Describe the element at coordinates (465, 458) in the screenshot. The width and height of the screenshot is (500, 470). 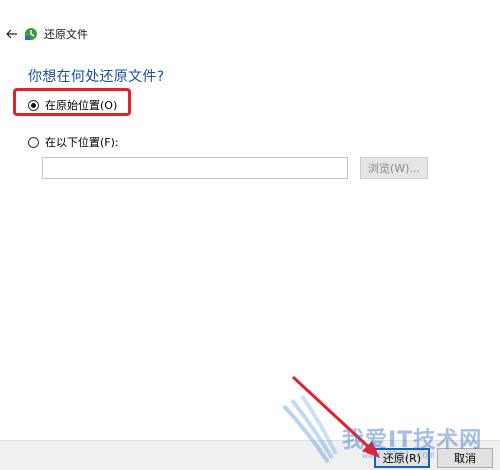
I see `cancel-button: 取消` at that location.